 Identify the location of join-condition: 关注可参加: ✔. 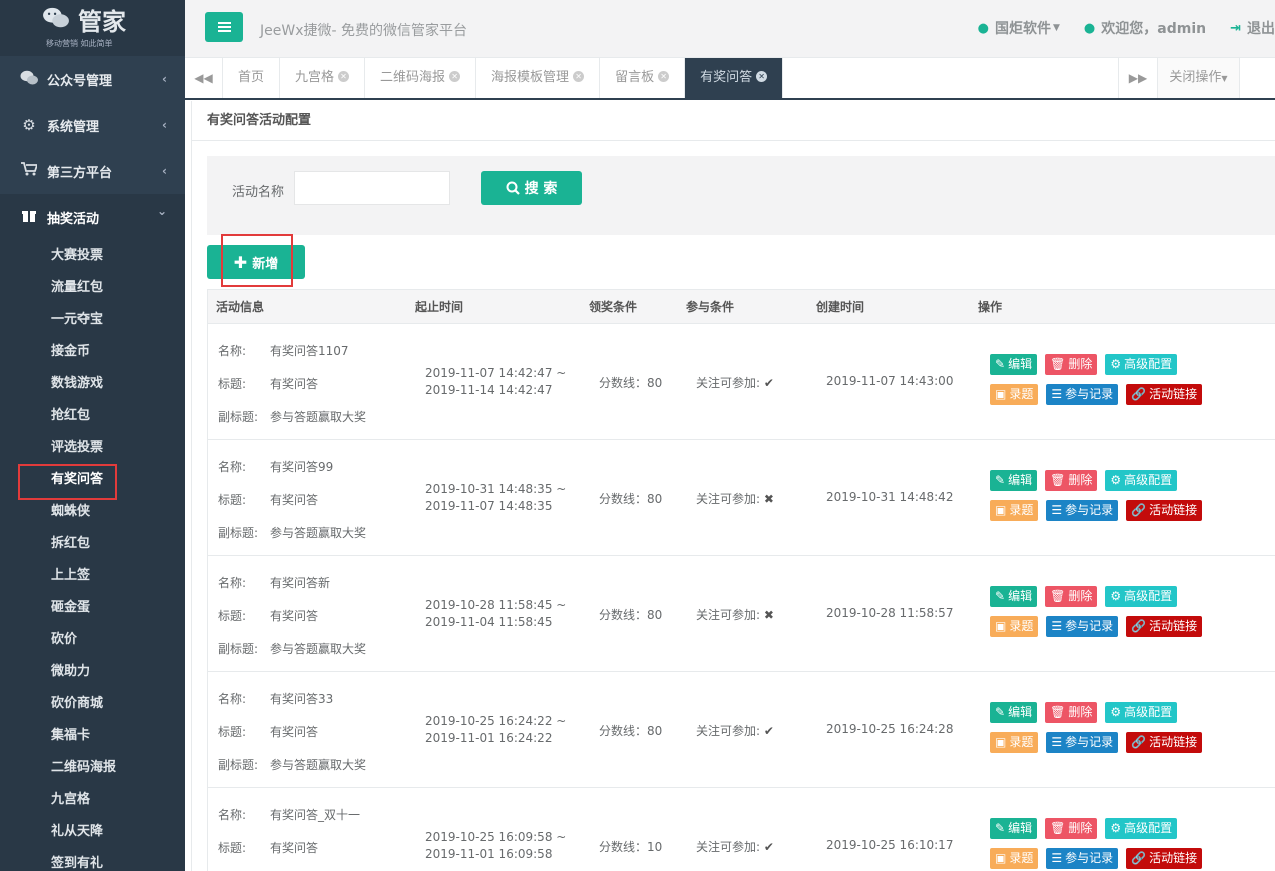
(735, 382).